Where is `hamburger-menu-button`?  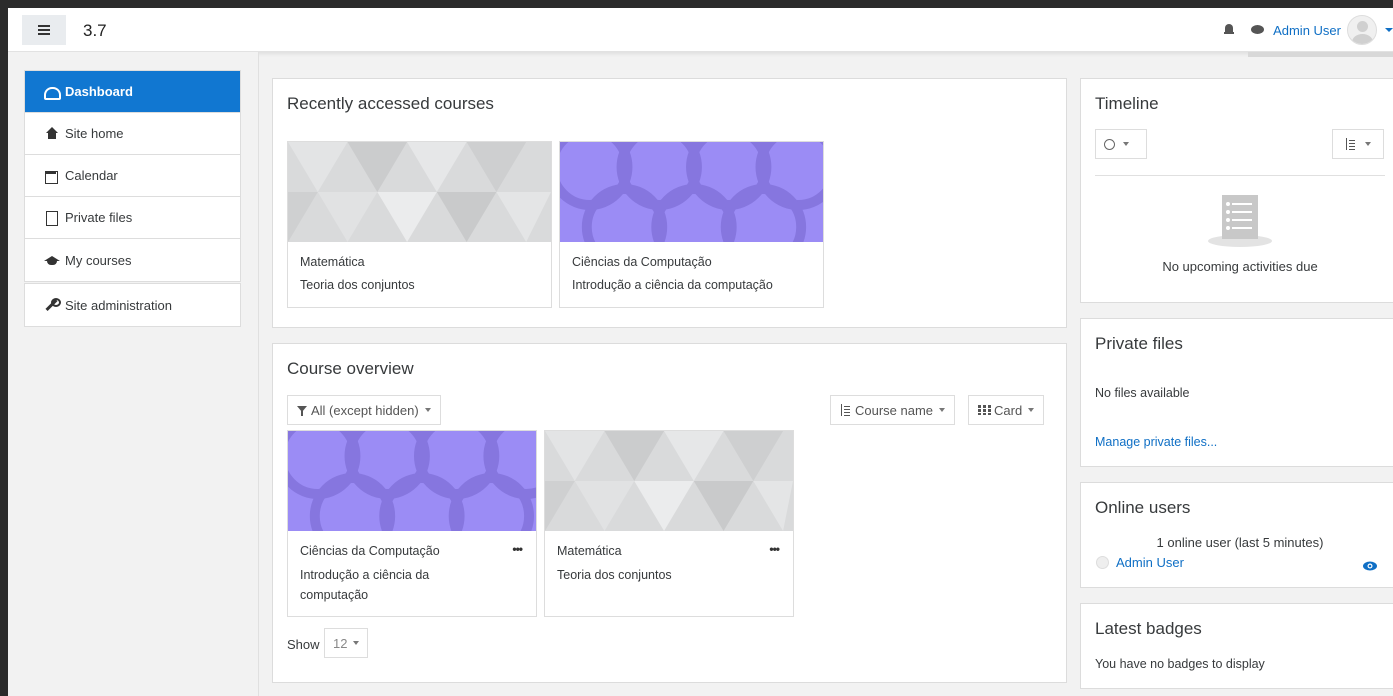
hamburger-menu-button is located at coordinates (44, 30).